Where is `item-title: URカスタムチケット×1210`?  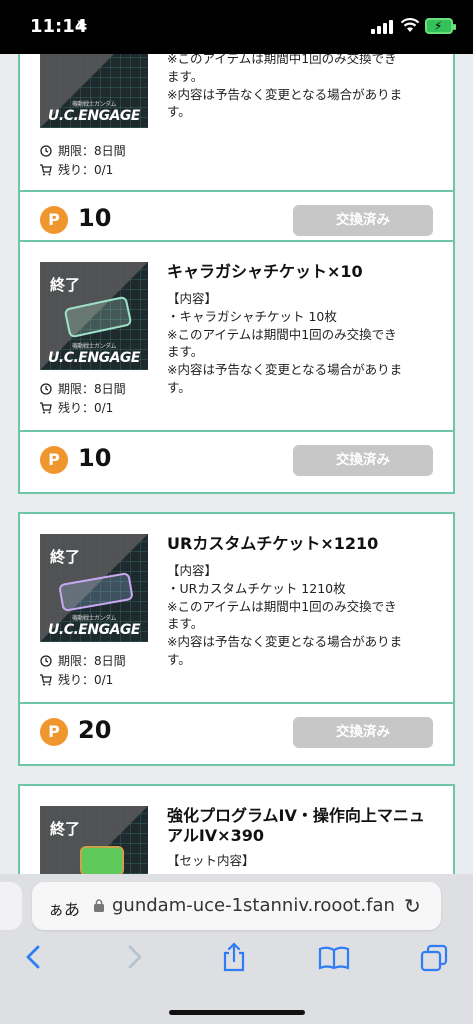 item-title: URカスタムチケット×1210 is located at coordinates (273, 543).